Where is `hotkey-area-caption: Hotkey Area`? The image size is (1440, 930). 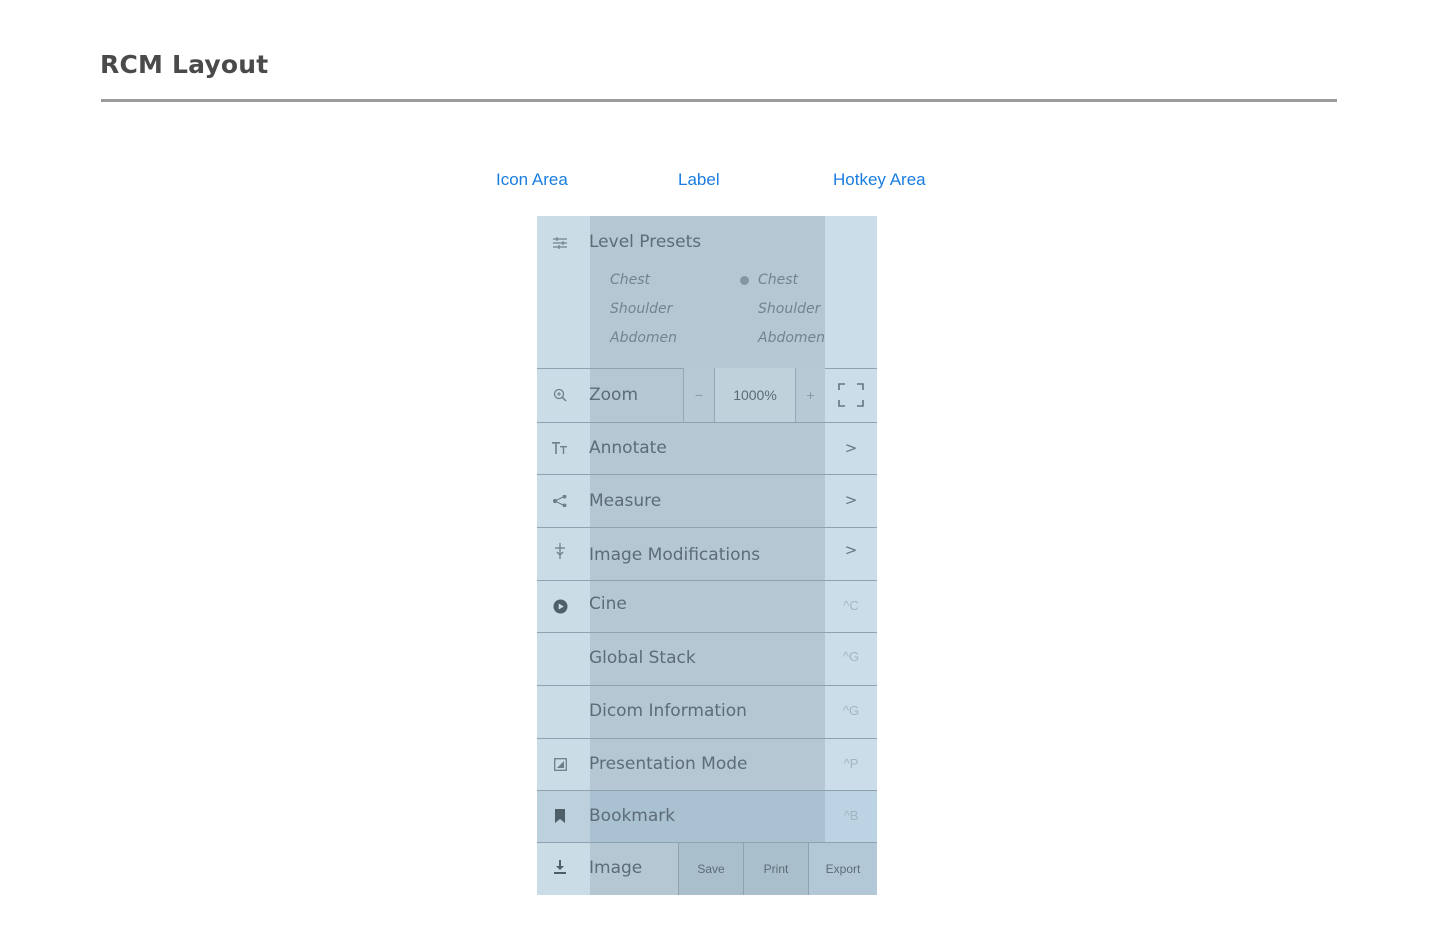 hotkey-area-caption: Hotkey Area is located at coordinates (879, 179).